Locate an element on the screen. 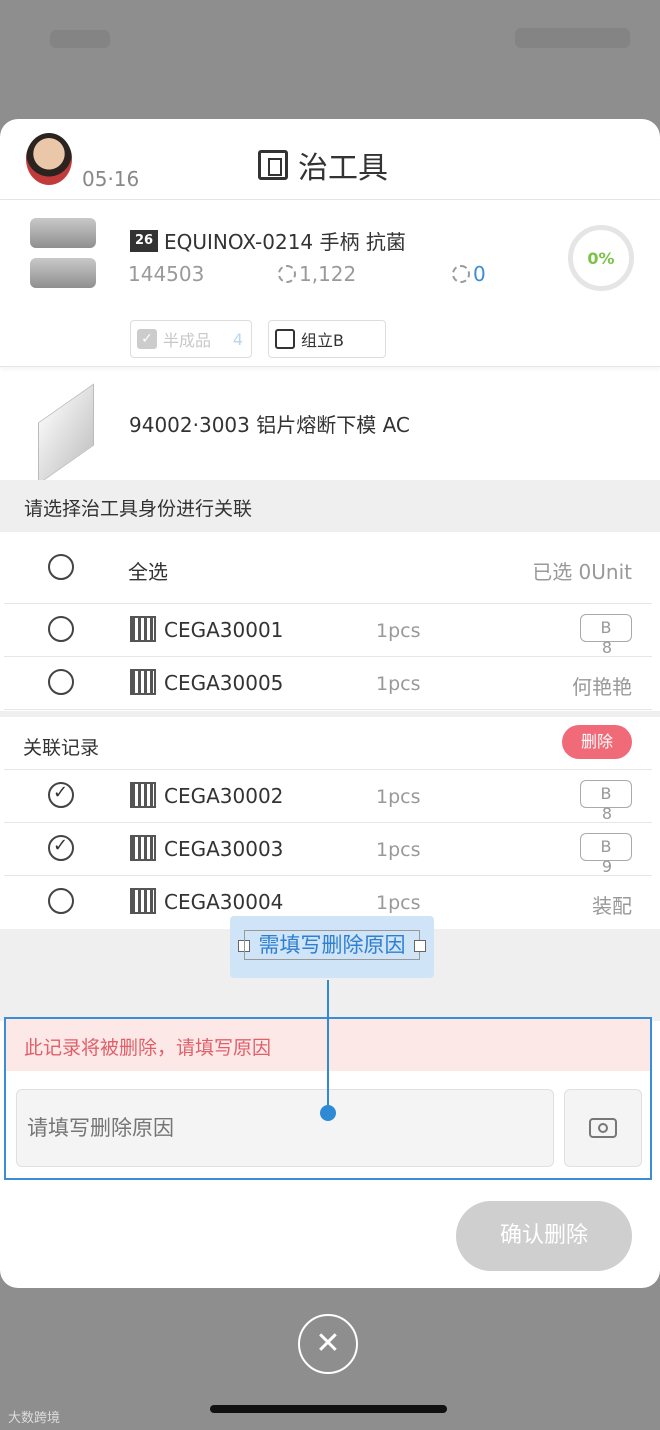 Image resolution: width=660 pixels, height=1430 pixels. product-code: 144503 is located at coordinates (166, 274).